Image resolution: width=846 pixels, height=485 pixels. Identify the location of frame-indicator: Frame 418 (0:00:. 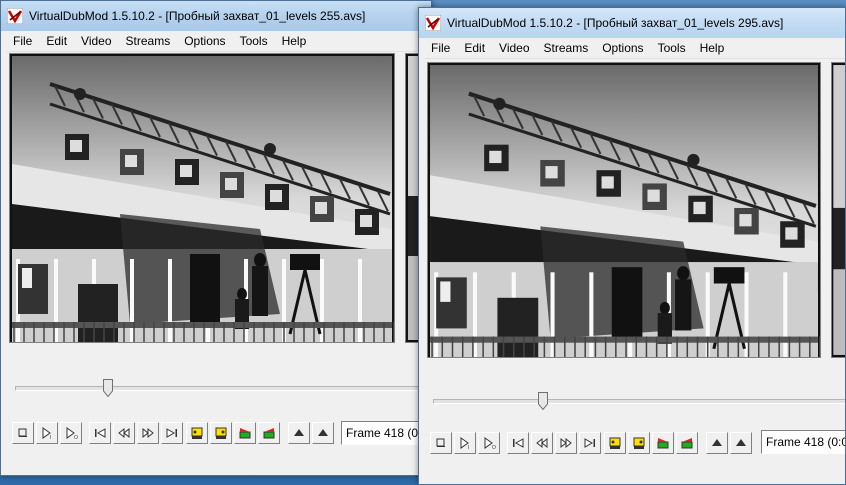
(803, 442).